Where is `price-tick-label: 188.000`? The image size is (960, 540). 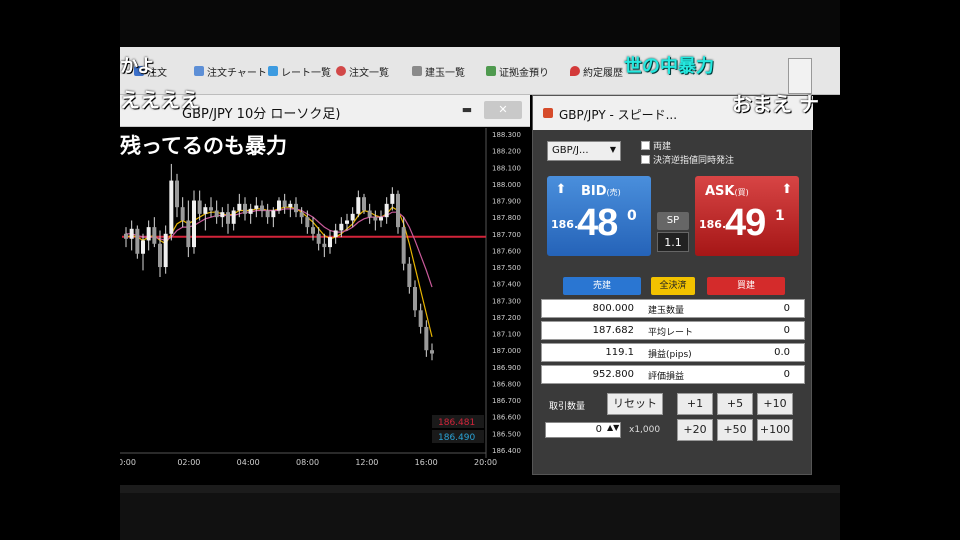
price-tick-label: 188.000 is located at coordinates (506, 185).